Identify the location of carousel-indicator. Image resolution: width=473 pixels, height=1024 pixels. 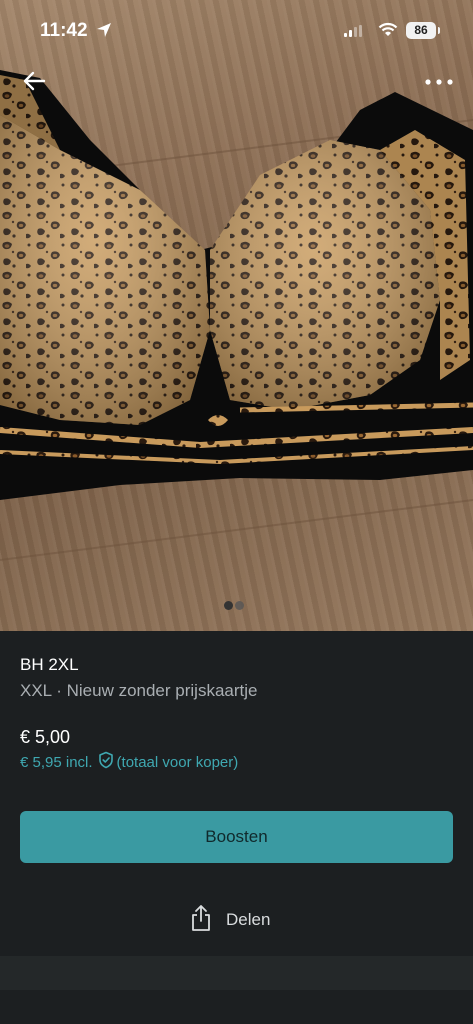
(237, 606).